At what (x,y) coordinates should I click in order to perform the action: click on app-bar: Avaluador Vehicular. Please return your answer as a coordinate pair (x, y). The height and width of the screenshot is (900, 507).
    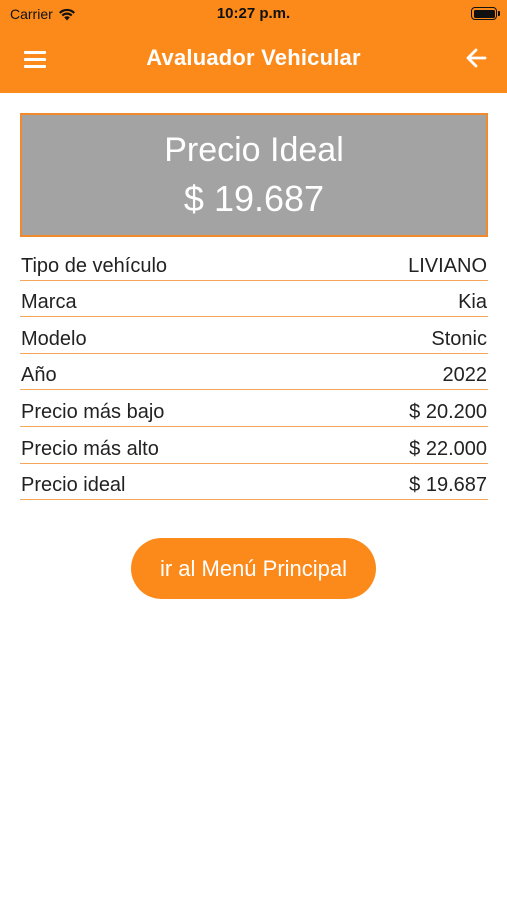
    Looking at the image, I should click on (253, 60).